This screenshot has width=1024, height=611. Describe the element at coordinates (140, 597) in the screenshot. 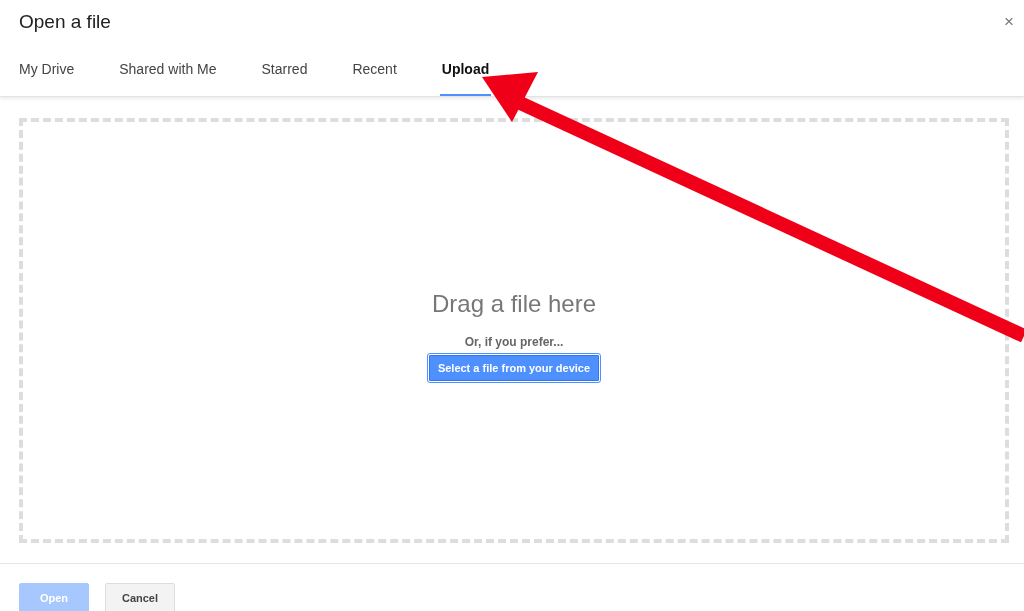

I see `cancel-button: Cancel` at that location.